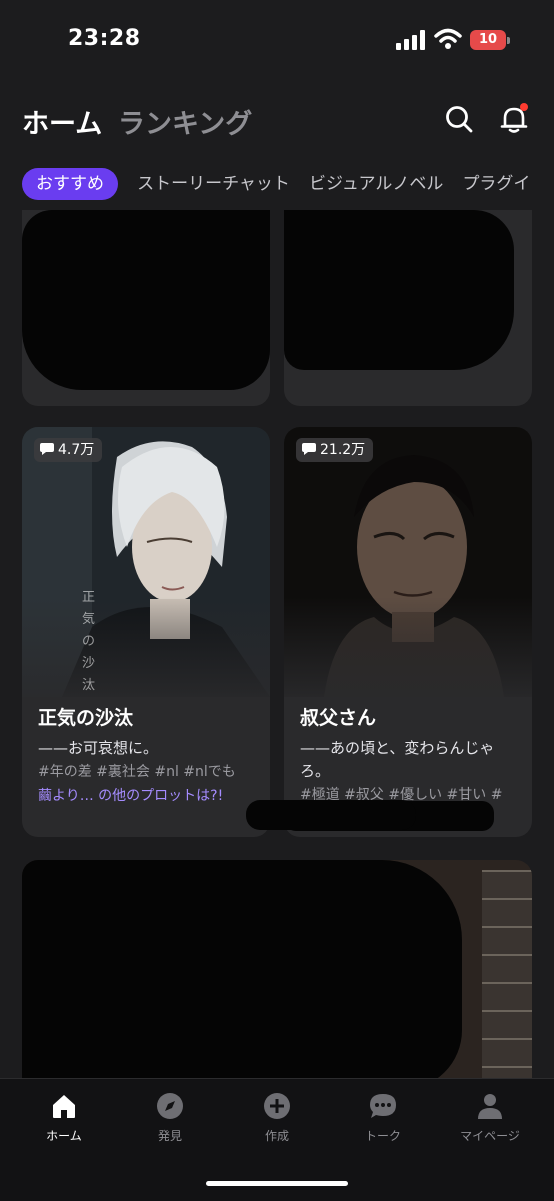 The width and height of the screenshot is (554, 1201). I want to click on chip-visual-novel: ビジュアルノベル, so click(376, 184).